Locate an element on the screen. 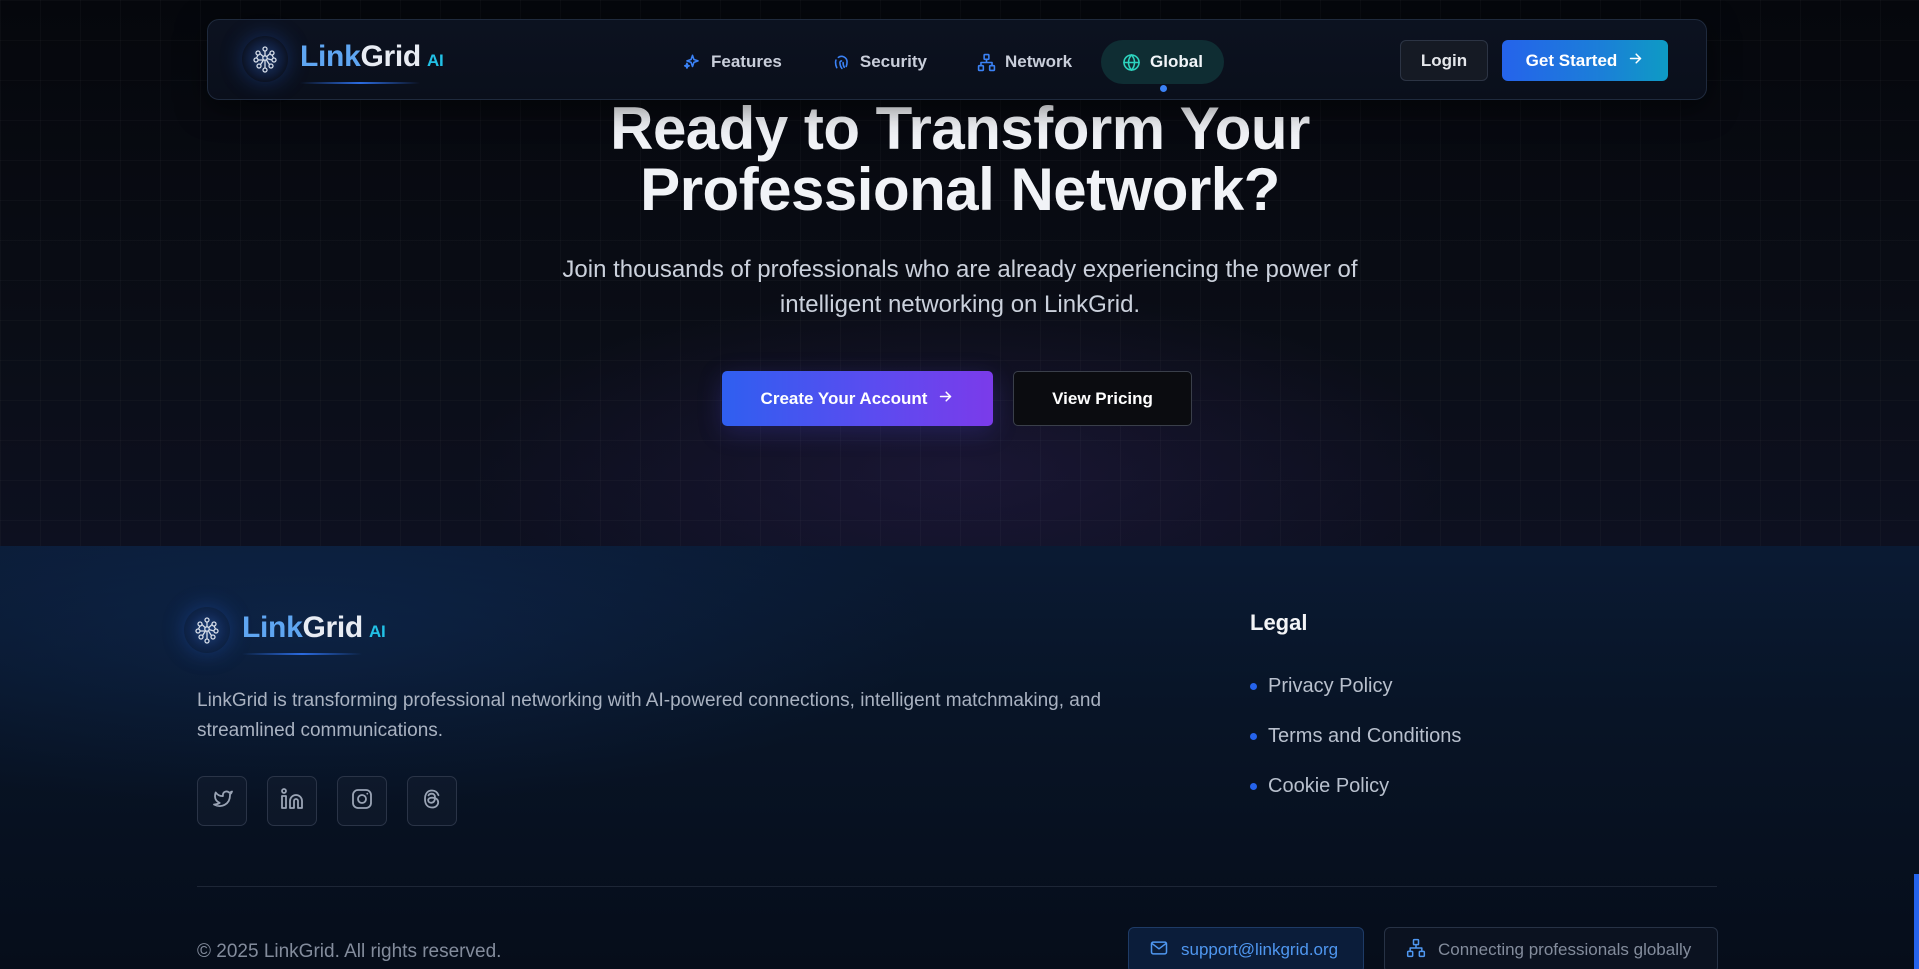  twitter-link is located at coordinates (222, 801).